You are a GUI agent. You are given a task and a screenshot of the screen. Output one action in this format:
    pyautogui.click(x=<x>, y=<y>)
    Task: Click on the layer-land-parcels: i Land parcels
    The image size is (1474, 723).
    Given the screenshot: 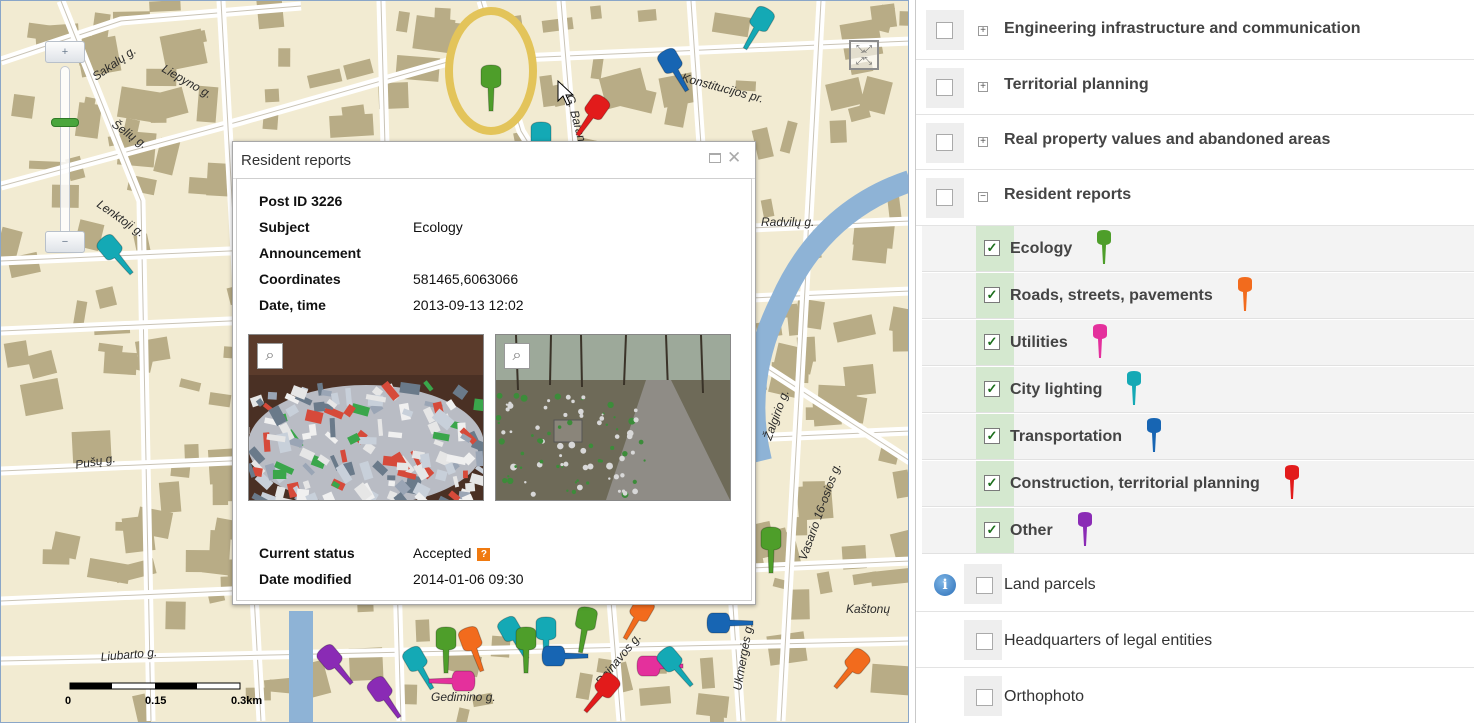 What is the action you would take?
    pyautogui.click(x=1195, y=584)
    